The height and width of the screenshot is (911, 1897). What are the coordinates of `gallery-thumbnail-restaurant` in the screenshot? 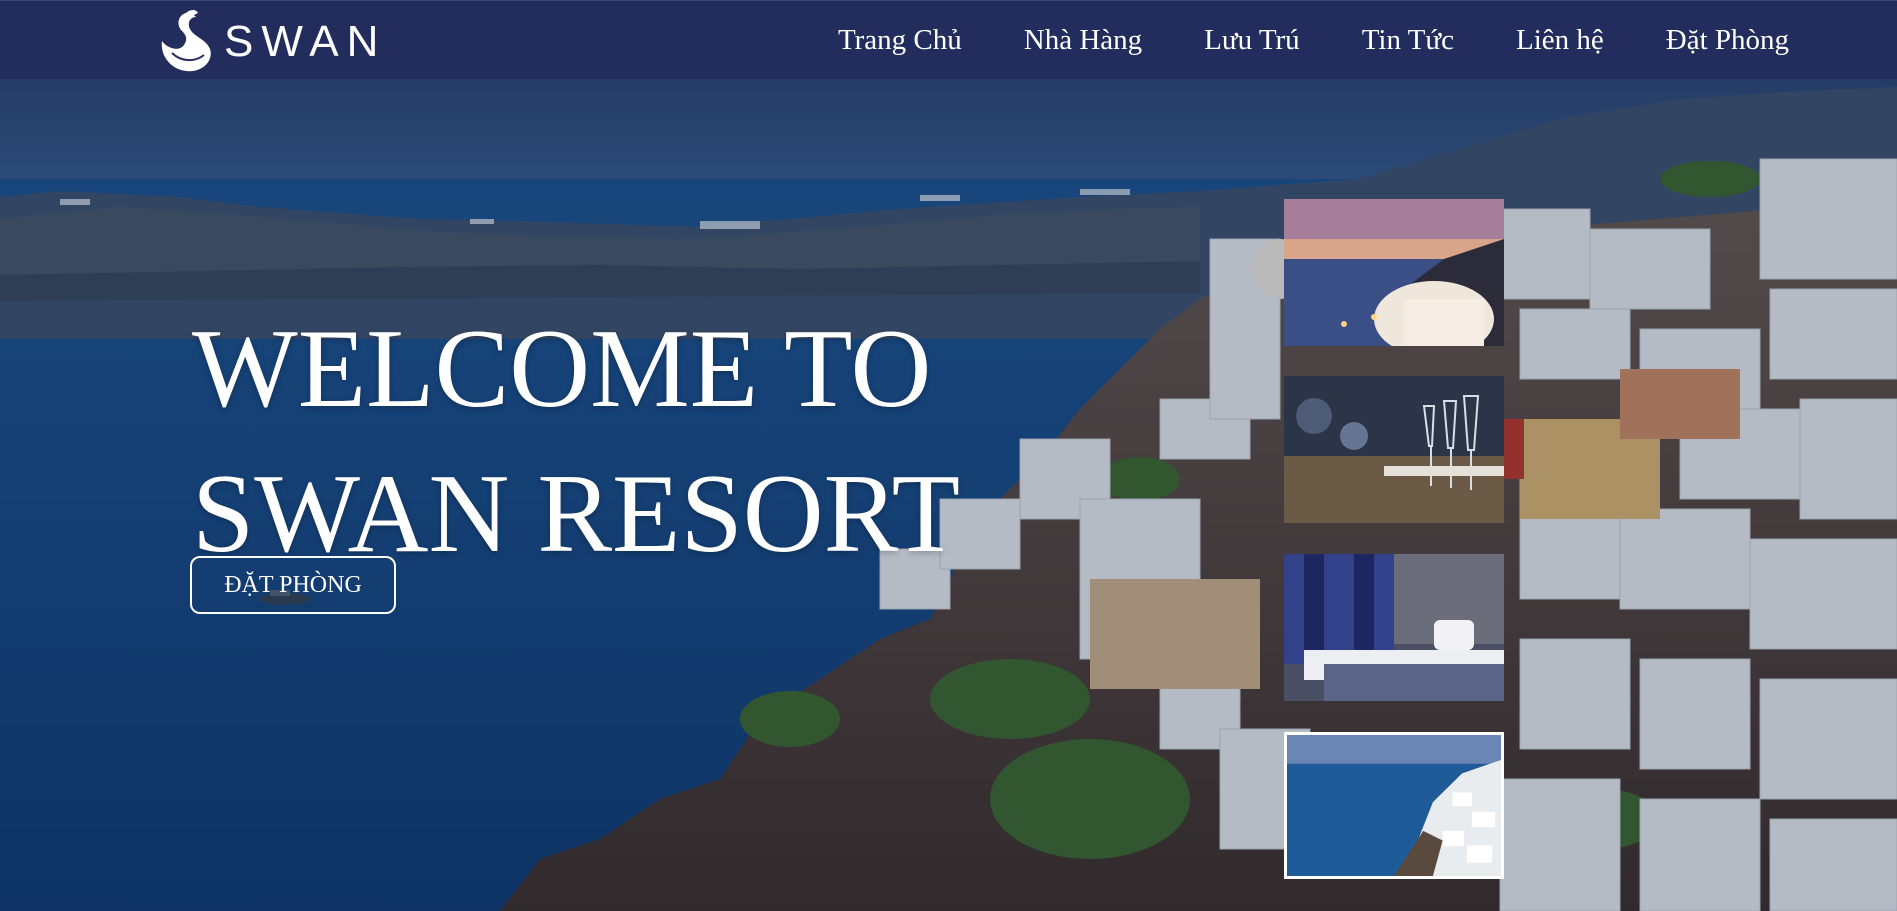 It's located at (1394, 449).